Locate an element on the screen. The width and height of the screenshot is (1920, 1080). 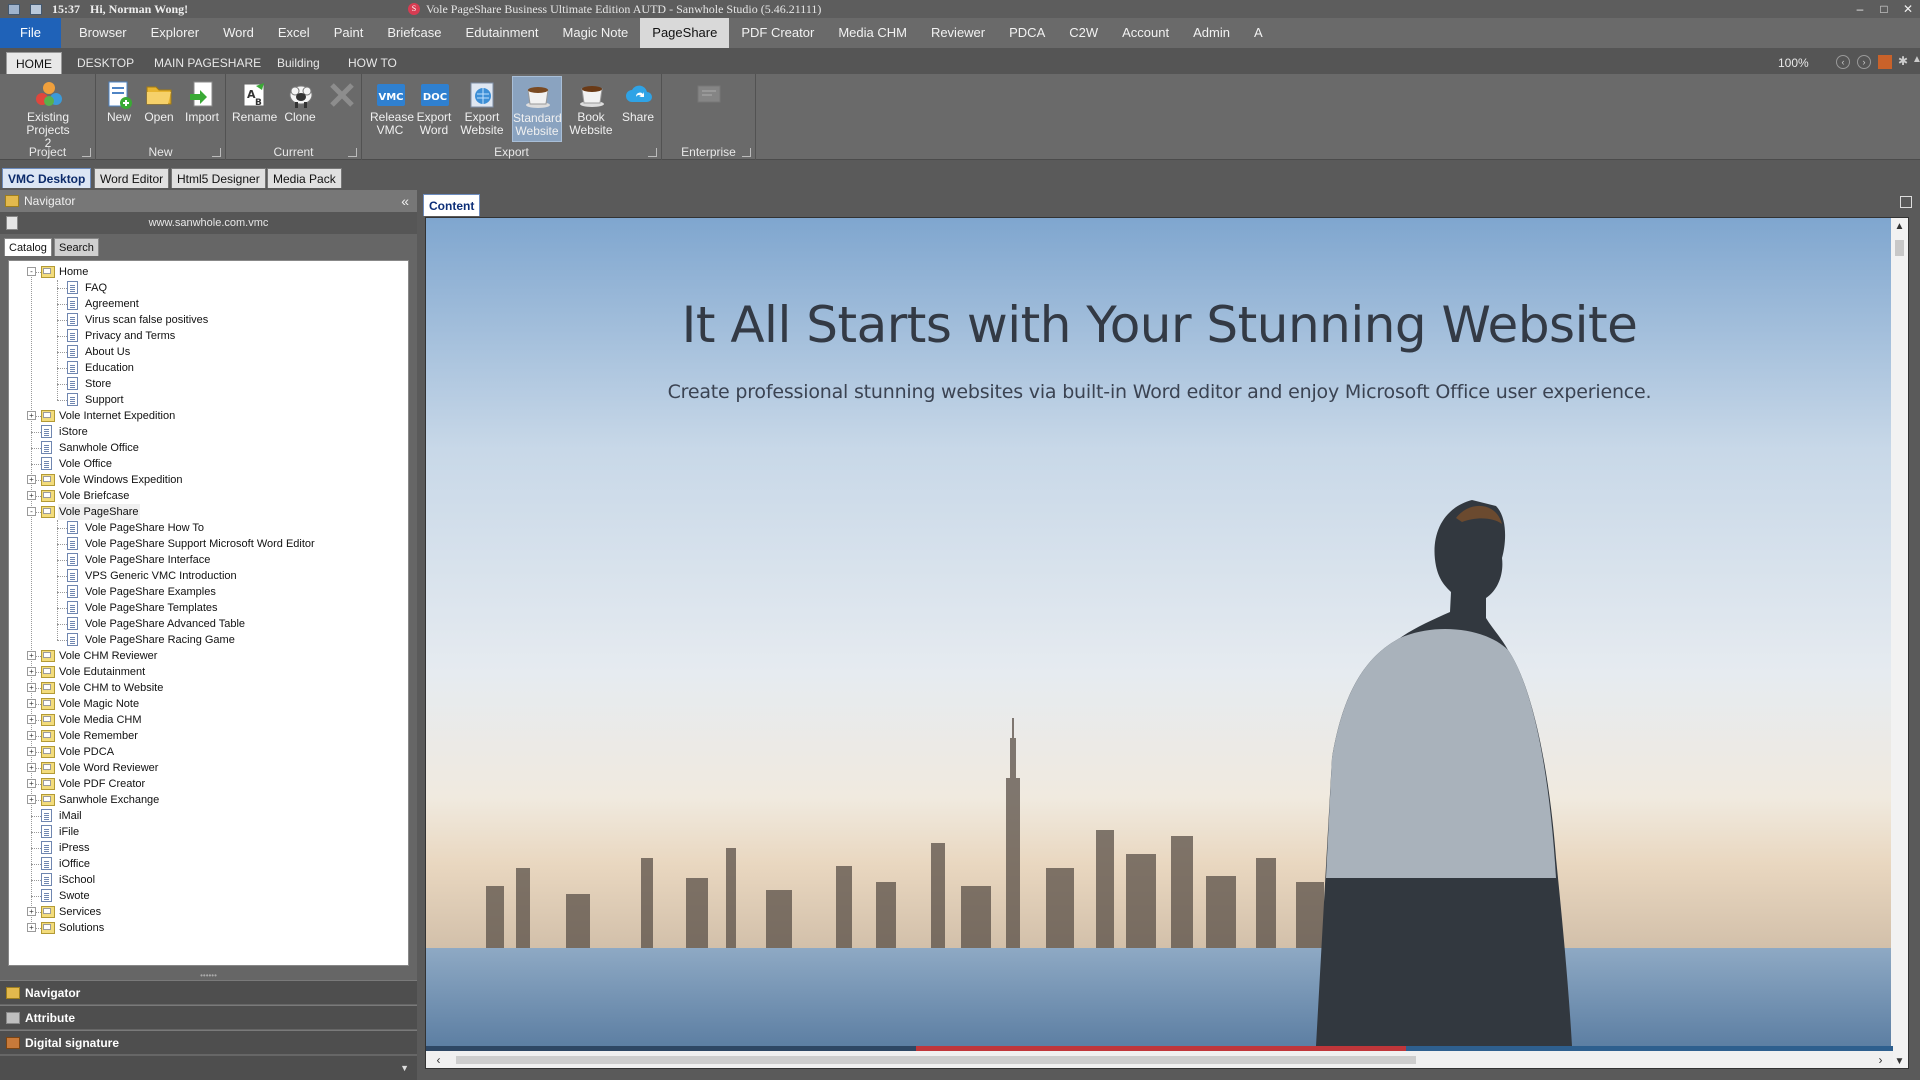
tree-page-node: Swote is located at coordinates (208, 896).